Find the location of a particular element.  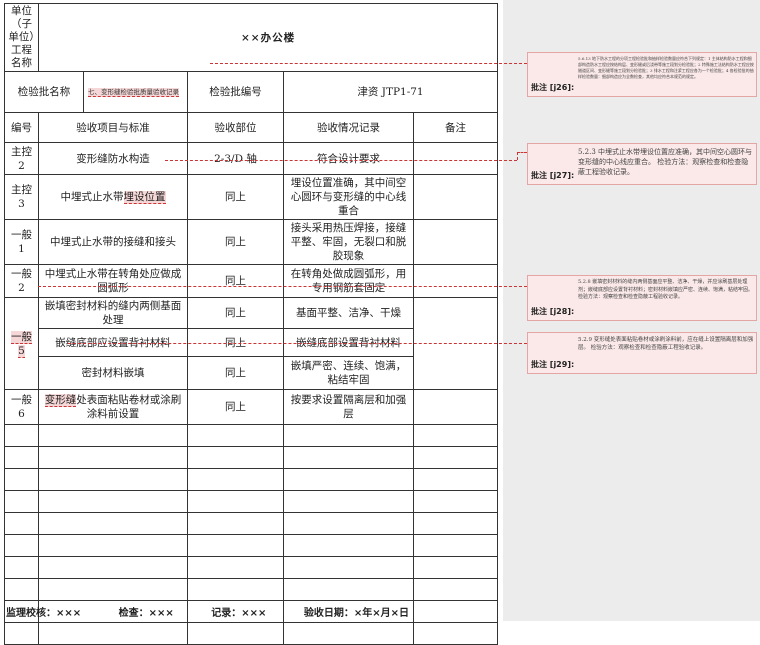

row-item: 密封材料嵌填 is located at coordinates (113, 373).